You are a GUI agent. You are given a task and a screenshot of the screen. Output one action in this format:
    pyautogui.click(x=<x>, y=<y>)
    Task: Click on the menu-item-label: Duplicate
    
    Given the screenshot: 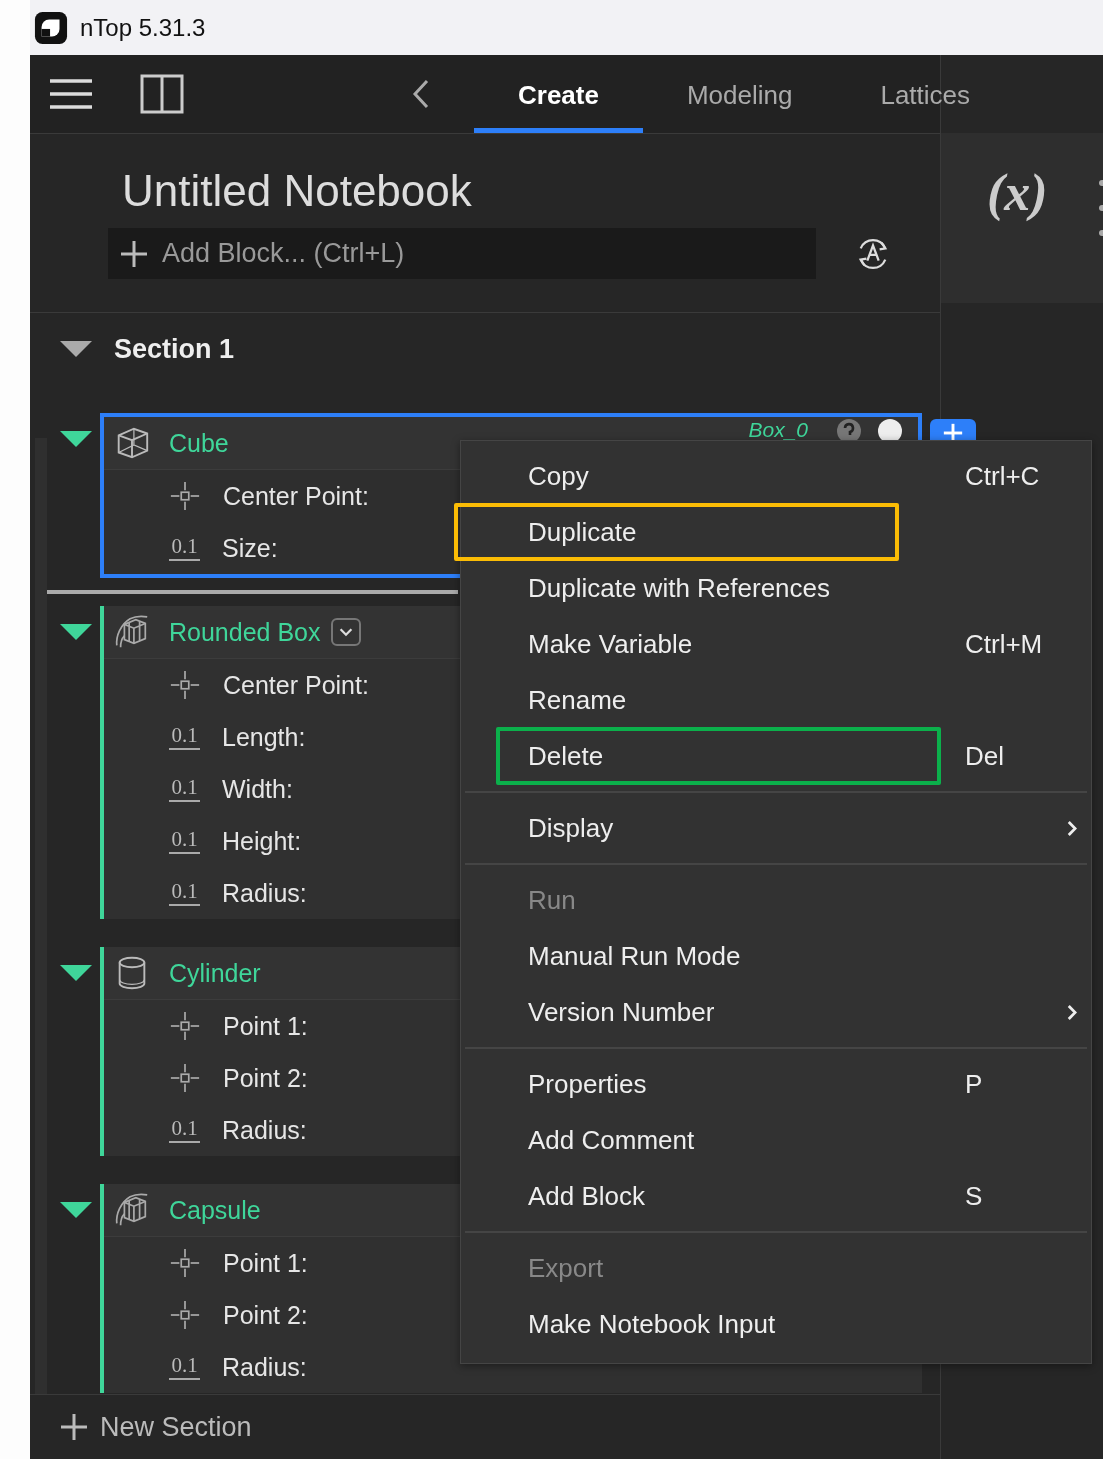 What is the action you would take?
    pyautogui.click(x=582, y=532)
    